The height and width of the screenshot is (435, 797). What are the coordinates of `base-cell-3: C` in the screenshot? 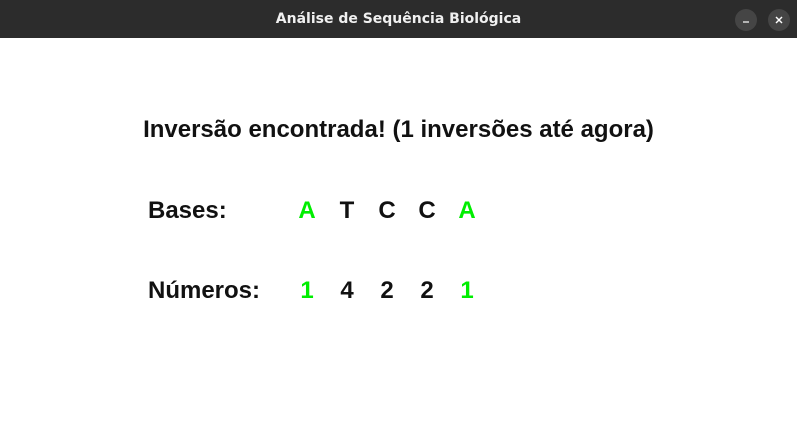 It's located at (427, 210).